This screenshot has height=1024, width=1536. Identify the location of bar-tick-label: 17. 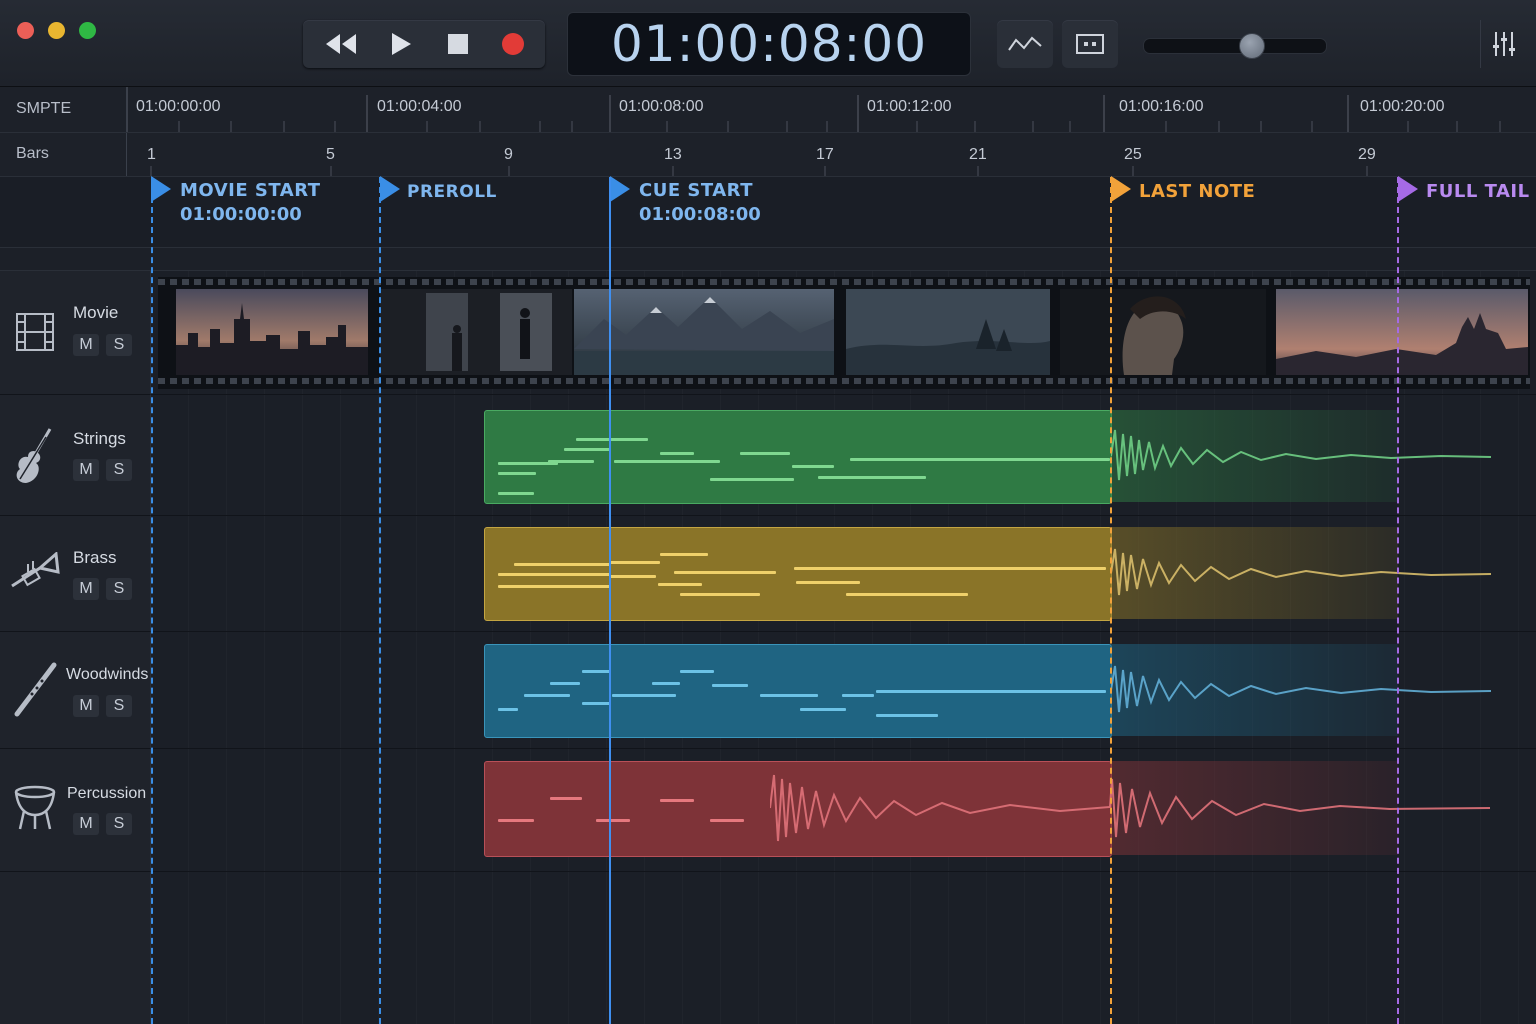
(825, 154).